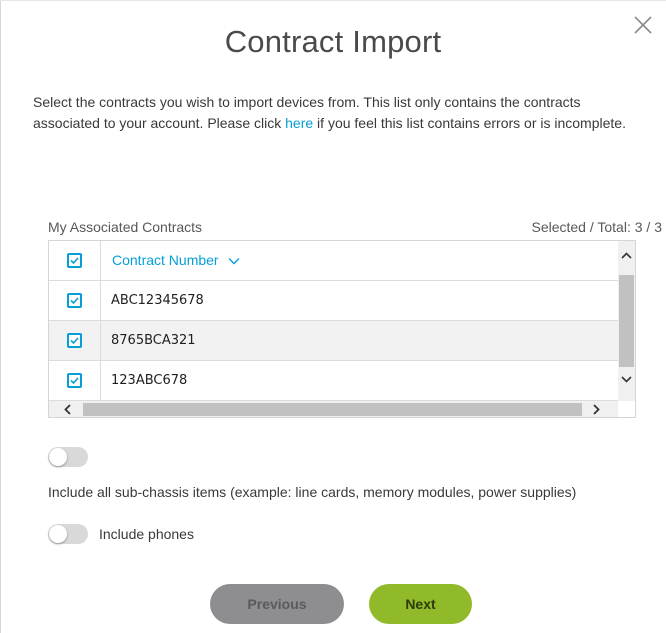 This screenshot has width=666, height=633. What do you see at coordinates (68, 457) in the screenshot?
I see `sub-chassis-toggle` at bounding box center [68, 457].